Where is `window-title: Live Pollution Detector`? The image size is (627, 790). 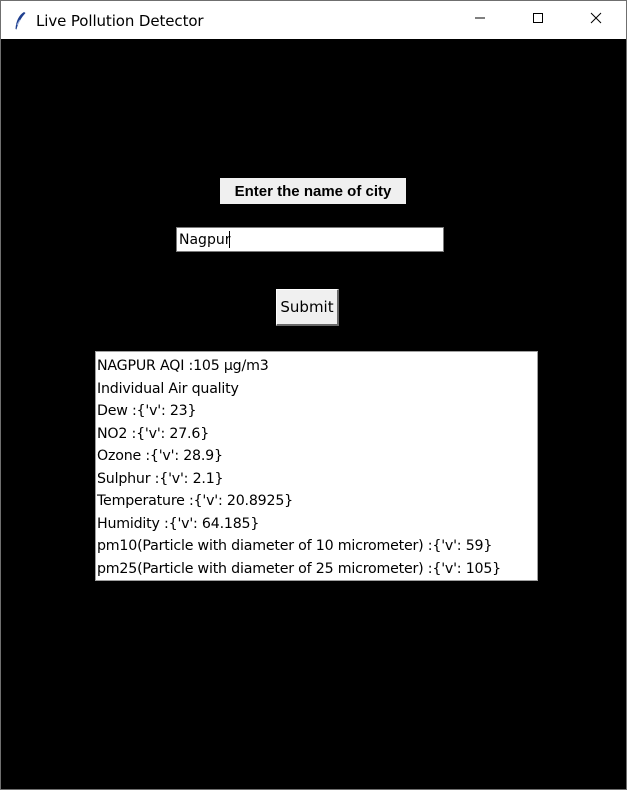 window-title: Live Pollution Detector is located at coordinates (120, 21).